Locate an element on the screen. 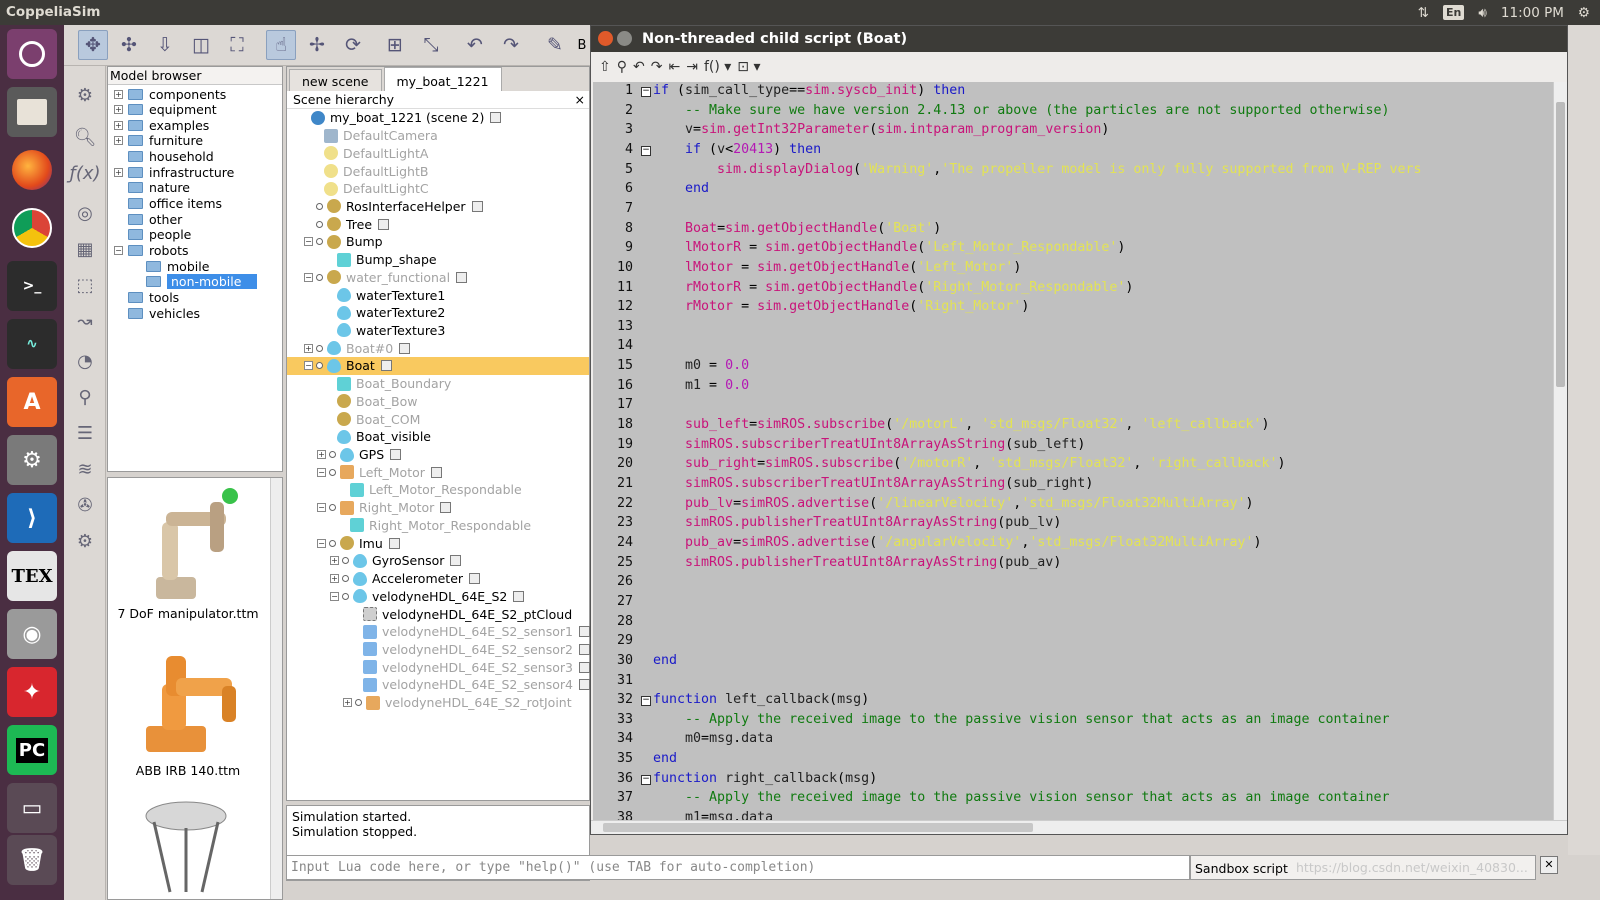 Image resolution: width=1600 pixels, height=900 pixels. system-monitor-icon: ∿ is located at coordinates (32, 344).